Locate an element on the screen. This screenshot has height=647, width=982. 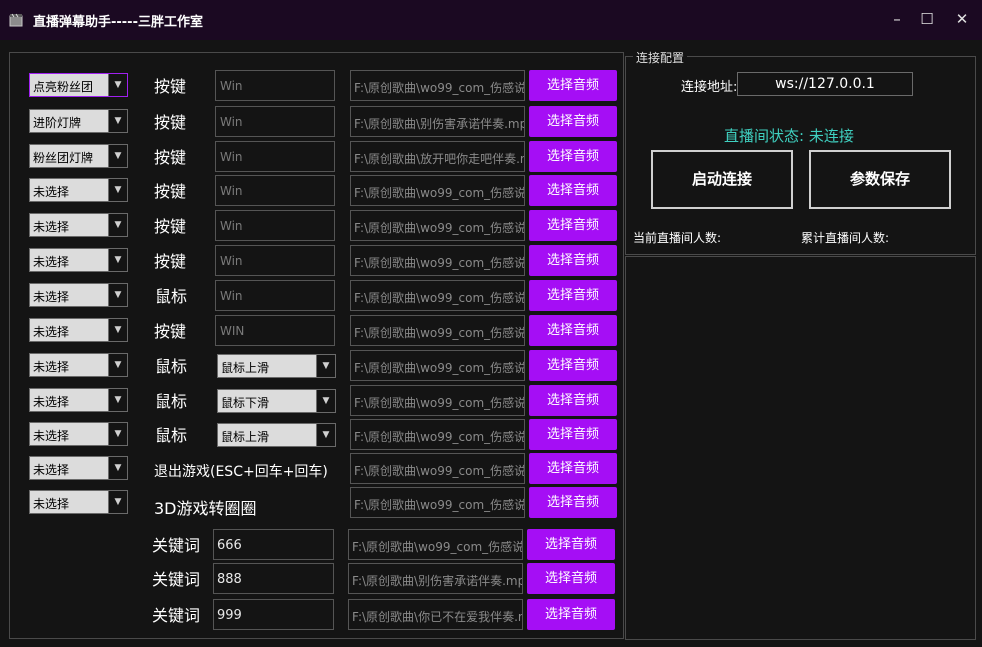
start-connection-button: 启动连接 is located at coordinates (722, 179).